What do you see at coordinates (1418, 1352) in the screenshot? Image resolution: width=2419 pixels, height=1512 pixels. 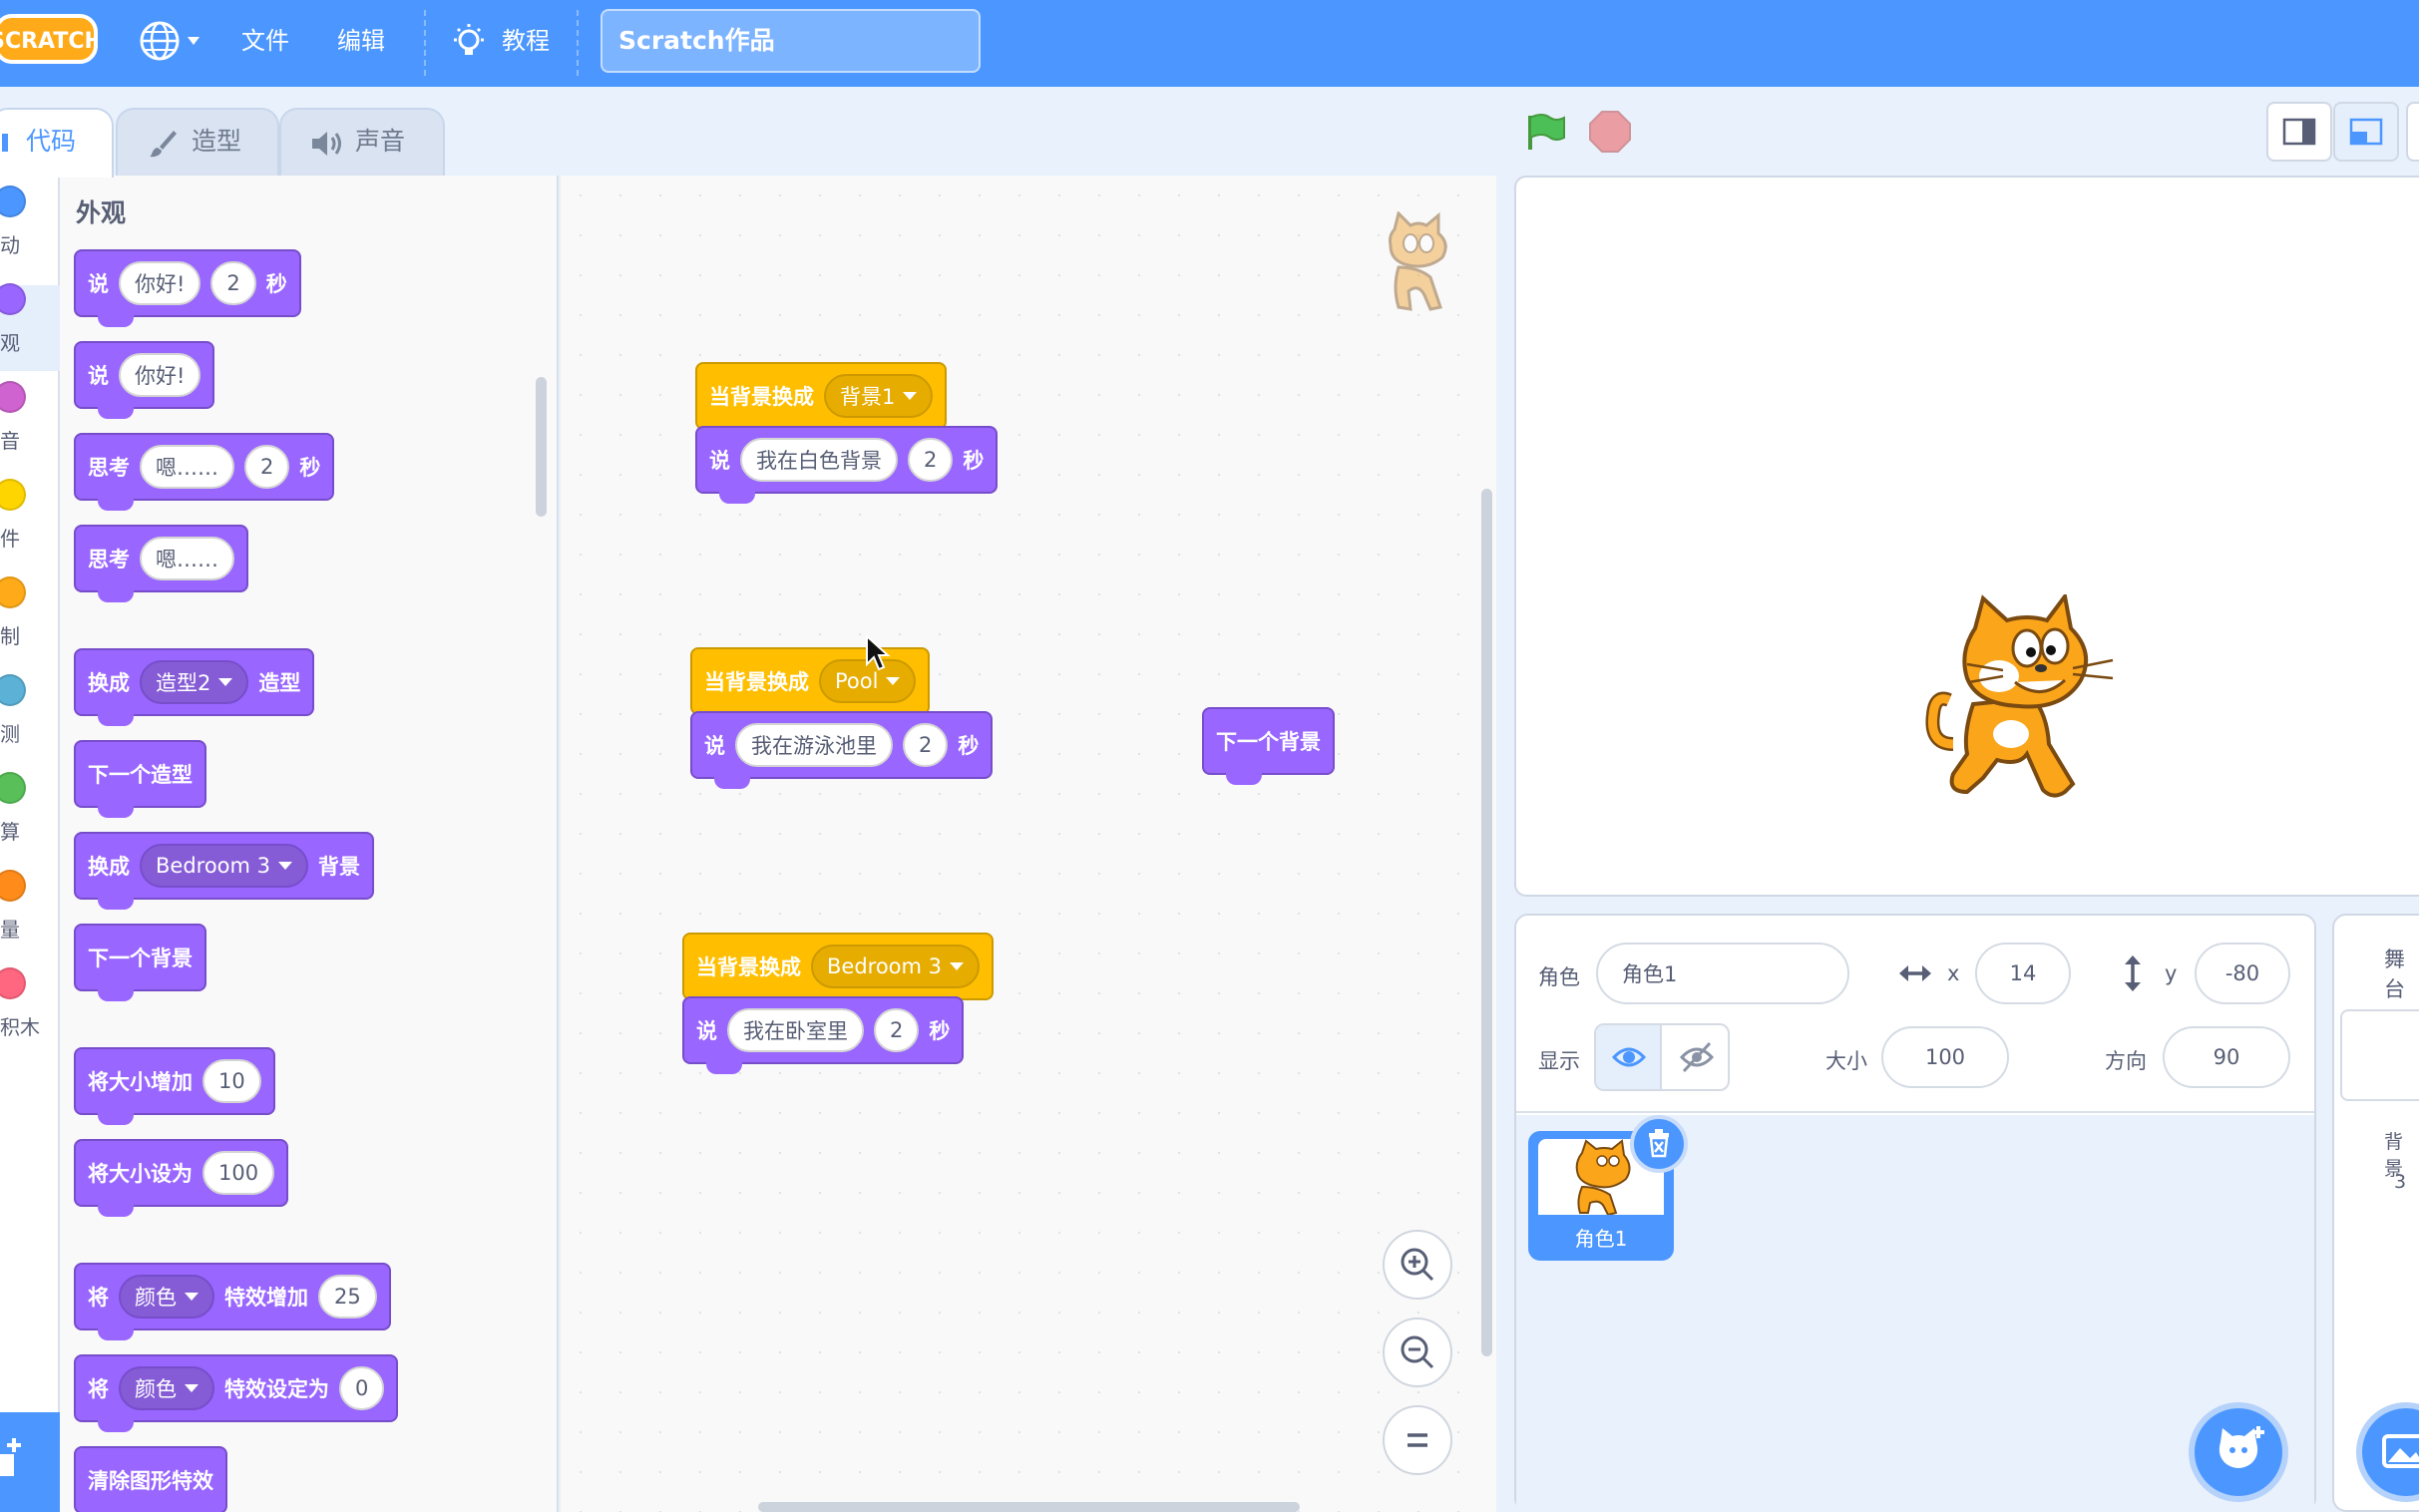 I see `zoom-out-button` at bounding box center [1418, 1352].